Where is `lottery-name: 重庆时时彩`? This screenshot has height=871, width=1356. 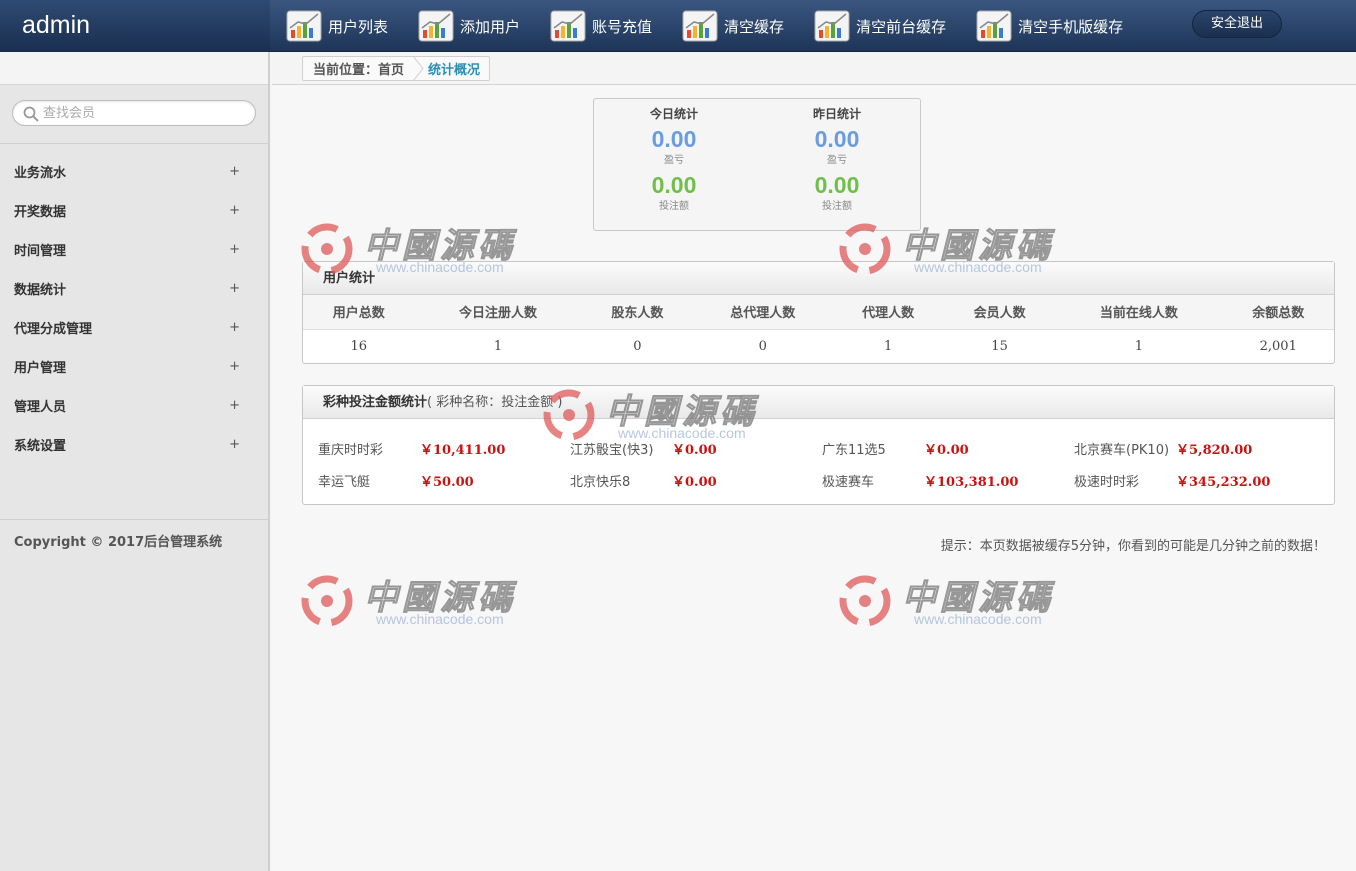 lottery-name: 重庆时时彩 is located at coordinates (351, 450).